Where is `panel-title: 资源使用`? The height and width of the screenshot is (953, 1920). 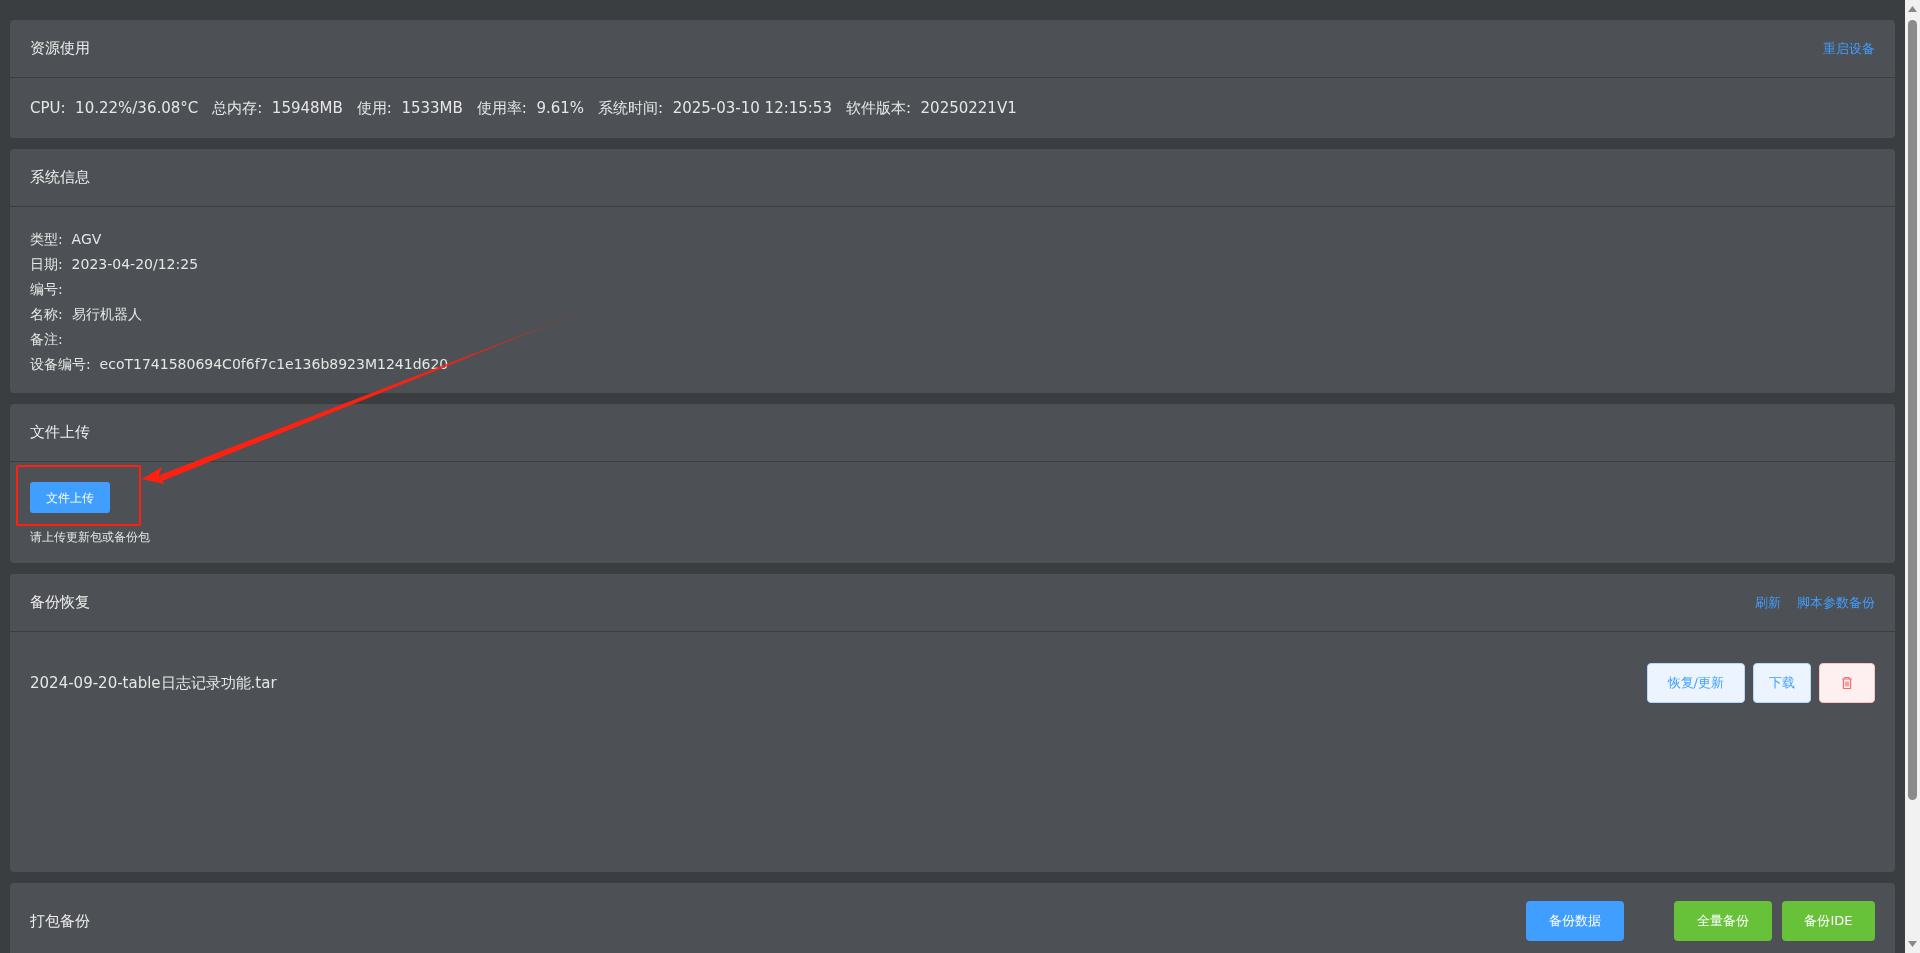 panel-title: 资源使用 is located at coordinates (60, 49).